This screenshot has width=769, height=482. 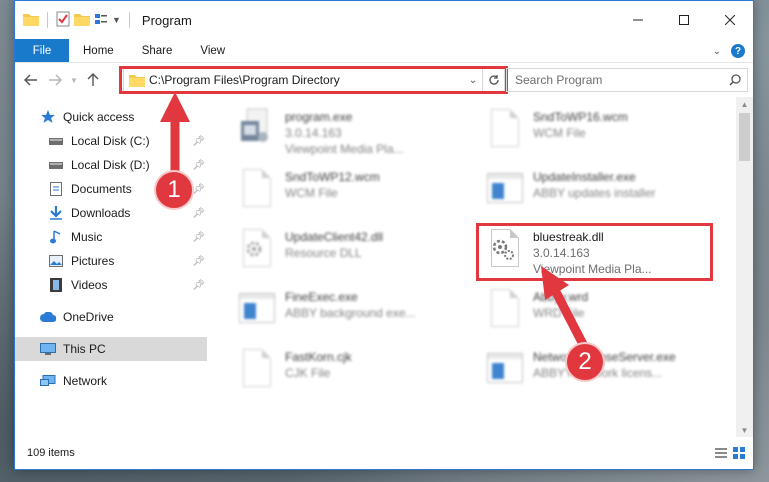 I want to click on sidebar-item-videos: Videos 📌︎, so click(x=111, y=285).